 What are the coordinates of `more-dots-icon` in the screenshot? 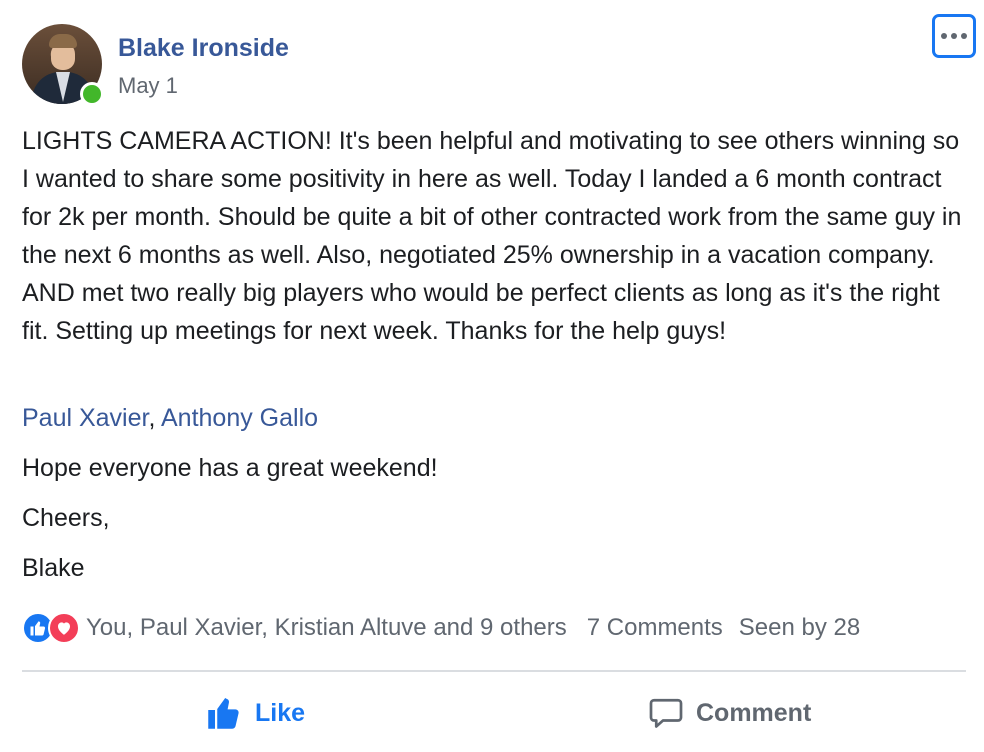 It's located at (944, 36).